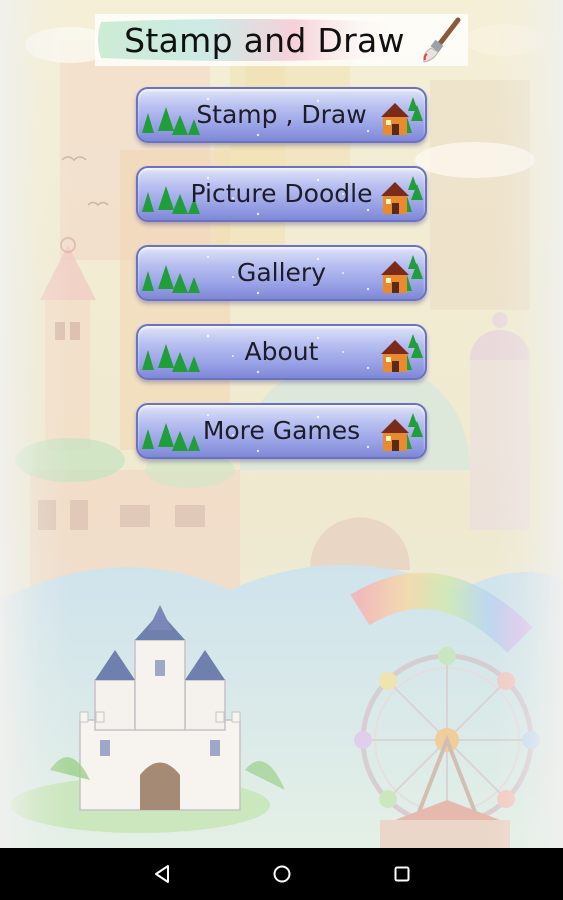 This screenshot has width=563, height=900. What do you see at coordinates (402, 874) in the screenshot?
I see `recents-icon` at bounding box center [402, 874].